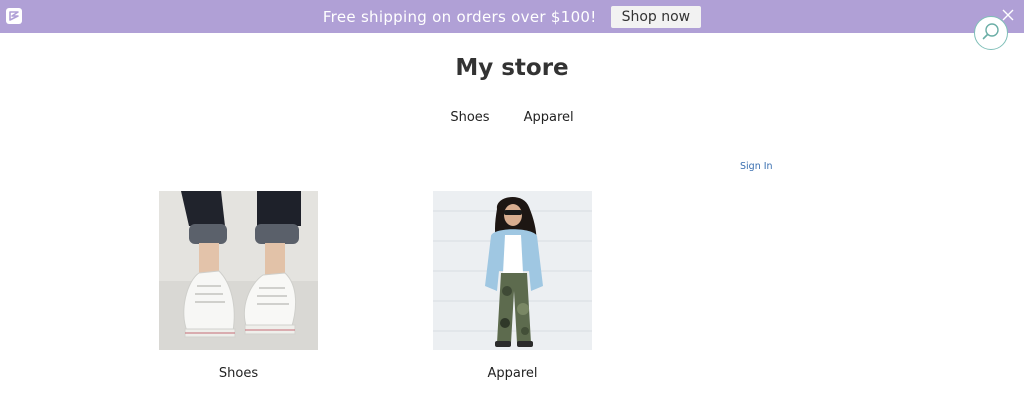  I want to click on sneakers-photo, so click(238, 270).